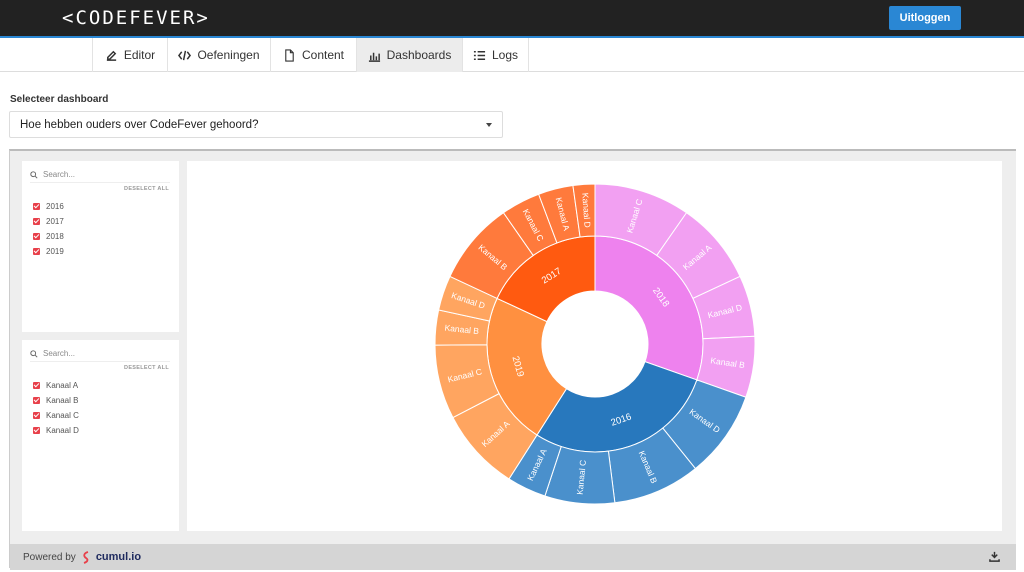 The image size is (1024, 572). I want to click on tab-editor-label: Editor, so click(139, 55).